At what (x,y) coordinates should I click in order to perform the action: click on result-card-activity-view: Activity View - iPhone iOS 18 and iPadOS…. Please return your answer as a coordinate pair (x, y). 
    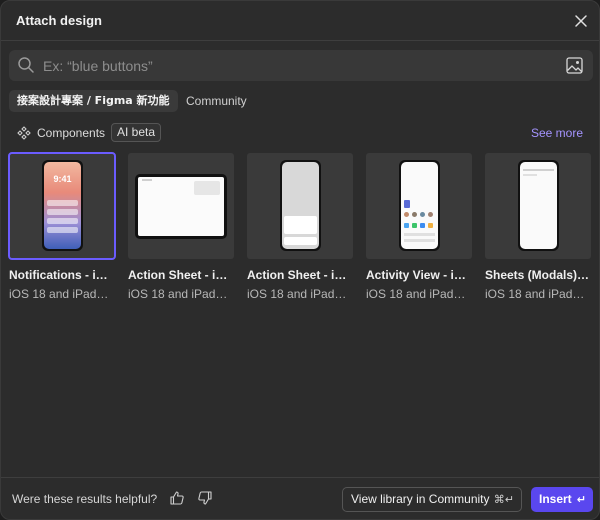
    Looking at the image, I should click on (419, 227).